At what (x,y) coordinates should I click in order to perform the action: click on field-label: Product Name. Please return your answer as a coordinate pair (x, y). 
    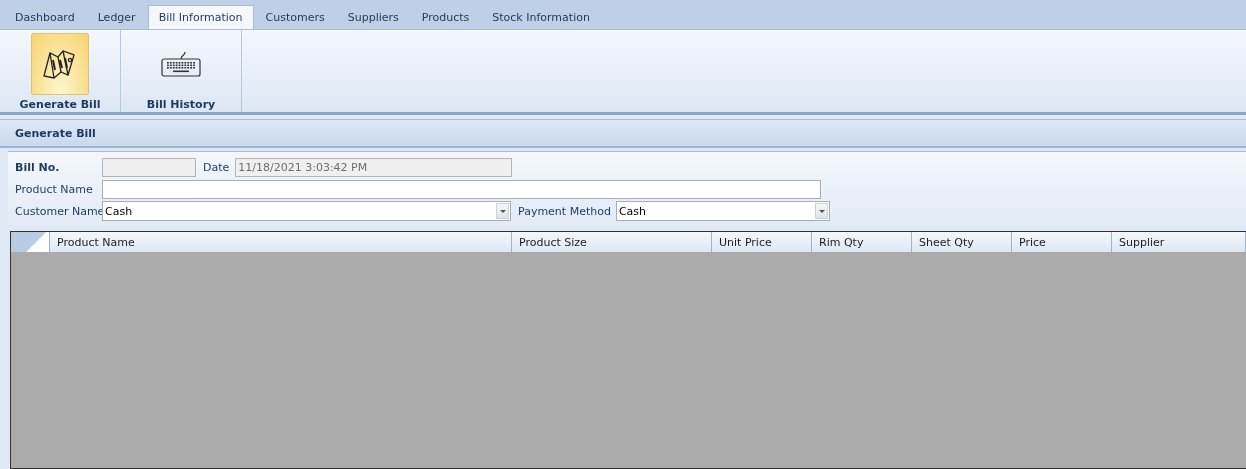
    Looking at the image, I should click on (54, 189).